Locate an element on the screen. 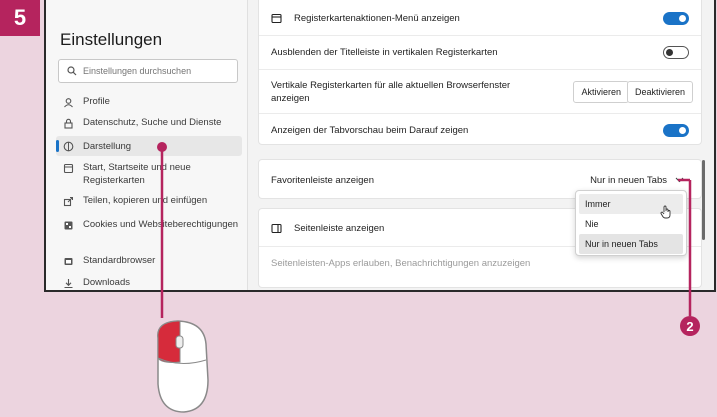 This screenshot has height=417, width=717. mouse-click-icon is located at coordinates (183, 366).